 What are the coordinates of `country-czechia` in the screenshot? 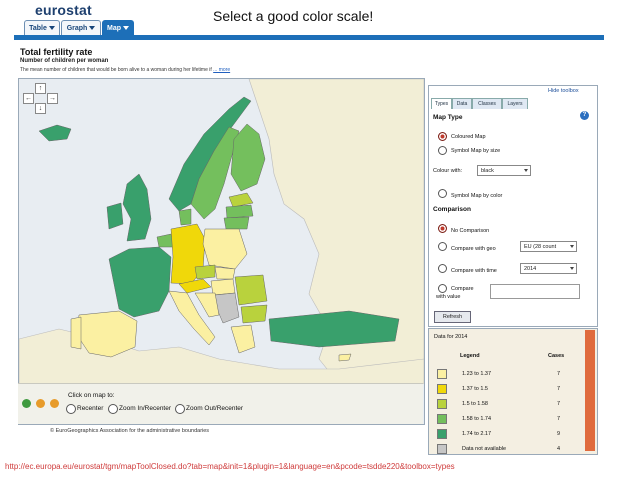 It's located at (205, 272).